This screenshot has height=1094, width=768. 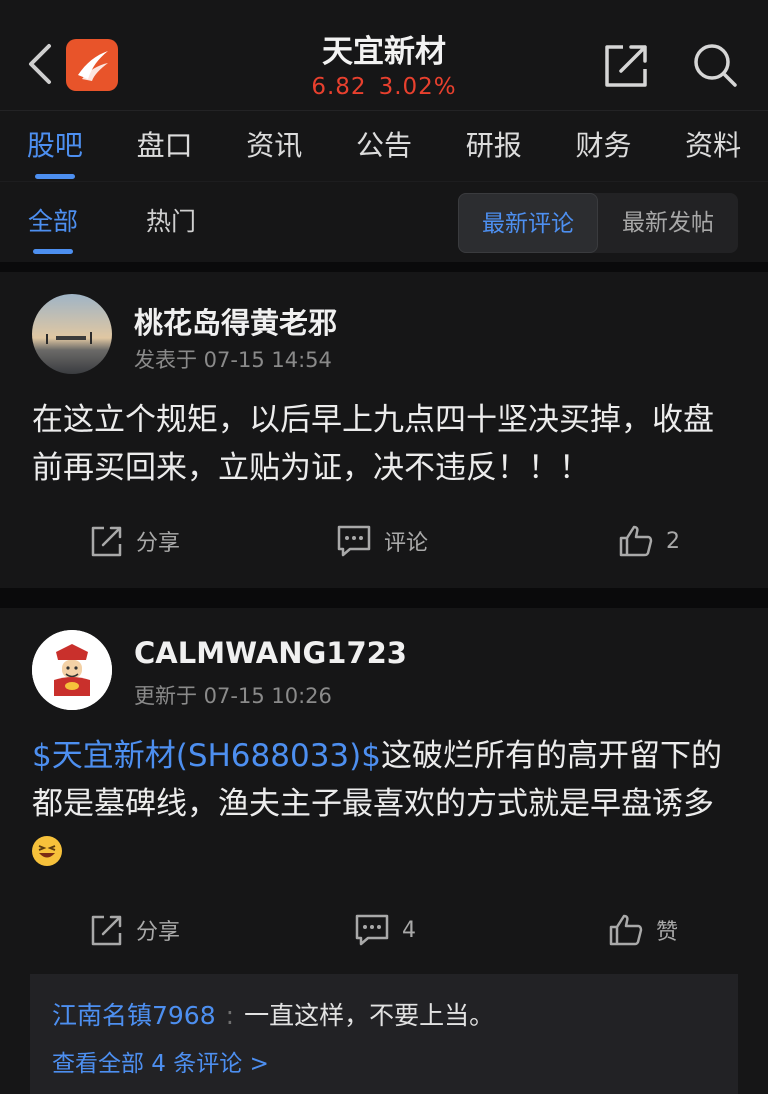 I want to click on top-comment: 江南名镇7968: 一直这样，不要上当。, so click(x=273, y=1014).